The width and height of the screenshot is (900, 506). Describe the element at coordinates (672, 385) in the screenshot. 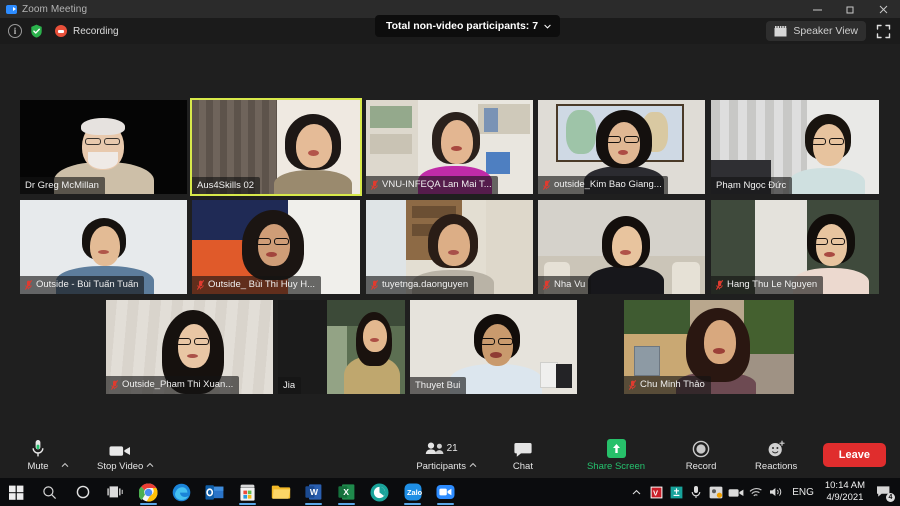

I see `participant-name: Chu Minh Thảo` at that location.